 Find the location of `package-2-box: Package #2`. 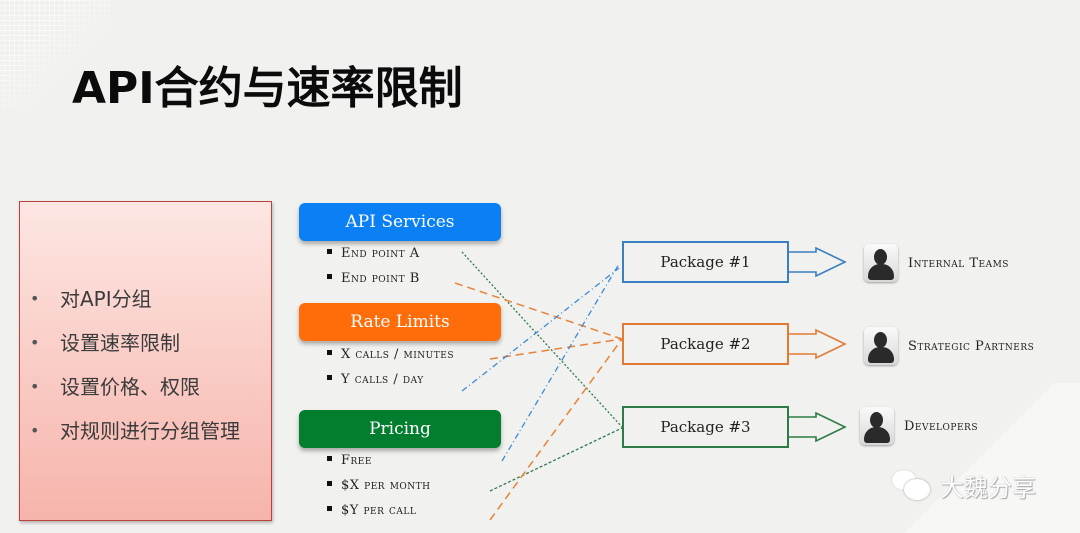

package-2-box: Package #2 is located at coordinates (705, 344).